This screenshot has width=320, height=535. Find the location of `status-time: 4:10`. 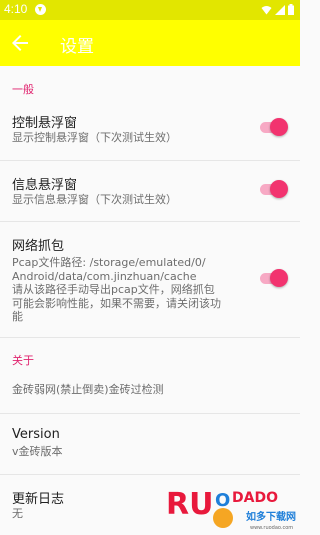

status-time: 4:10 is located at coordinates (16, 9).